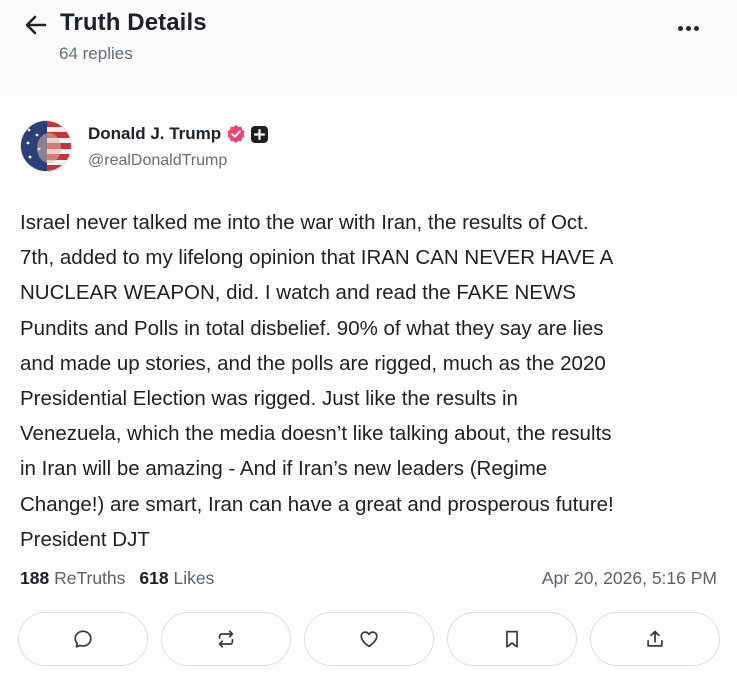 This screenshot has height=685, width=737. I want to click on post-timestamp: Apr 20, 2026, 5:16 PM, so click(629, 578).